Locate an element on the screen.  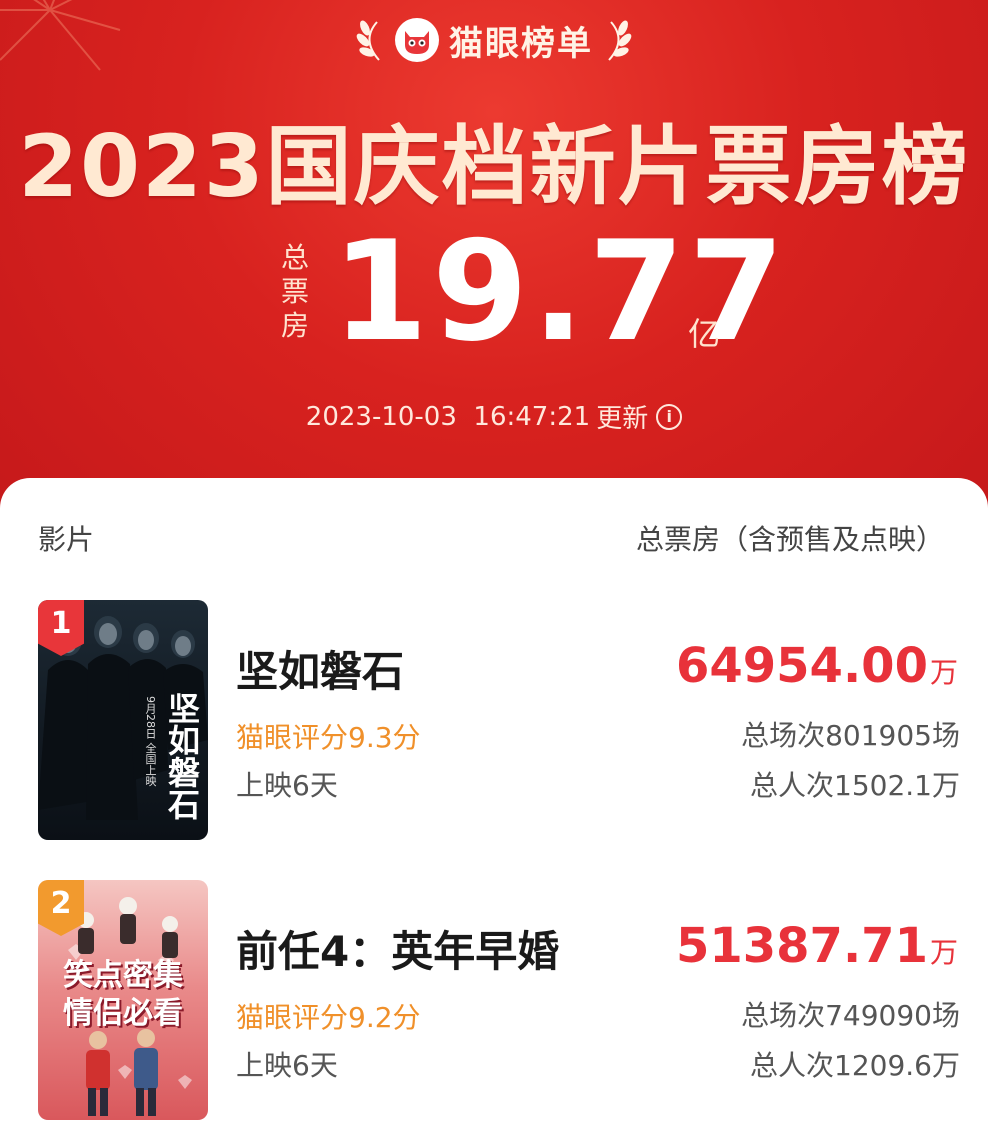
poster-title: 坚如磐石 is located at coordinates (182, 756).